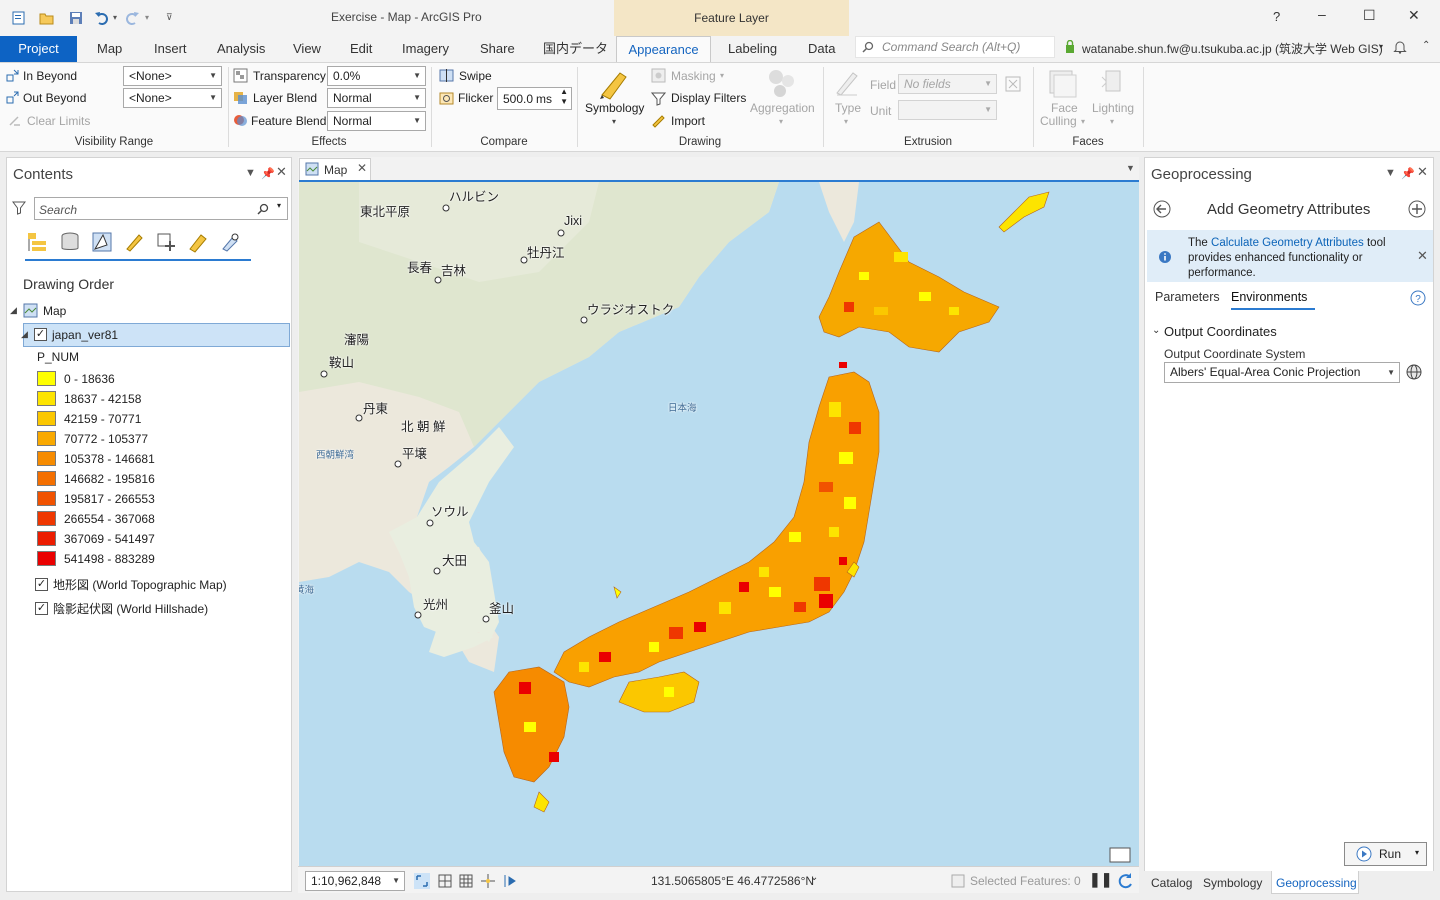 This screenshot has width=1440, height=900. Describe the element at coordinates (445, 881) in the screenshot. I see `grid-icon` at that location.